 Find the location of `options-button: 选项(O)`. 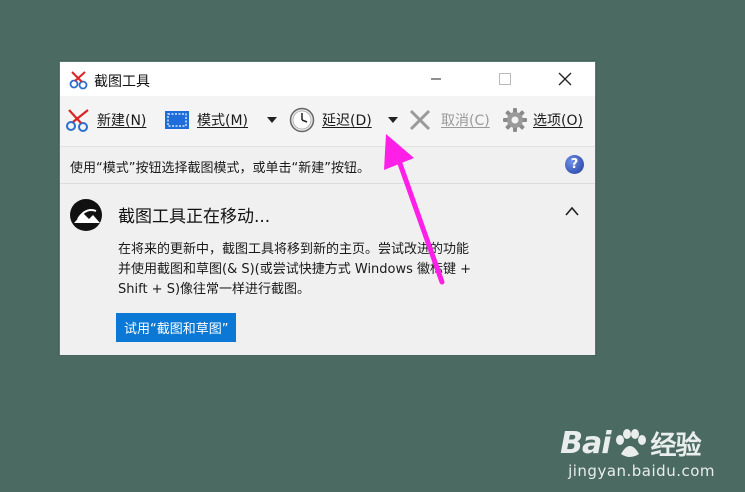

options-button: 选项(O) is located at coordinates (542, 120).